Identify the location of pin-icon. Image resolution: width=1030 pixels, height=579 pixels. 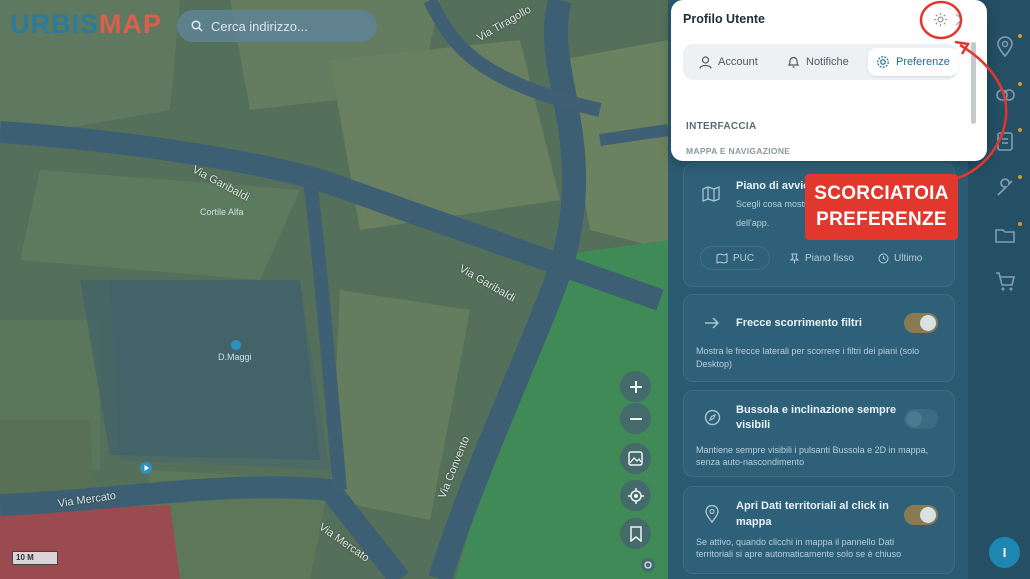
(794, 258).